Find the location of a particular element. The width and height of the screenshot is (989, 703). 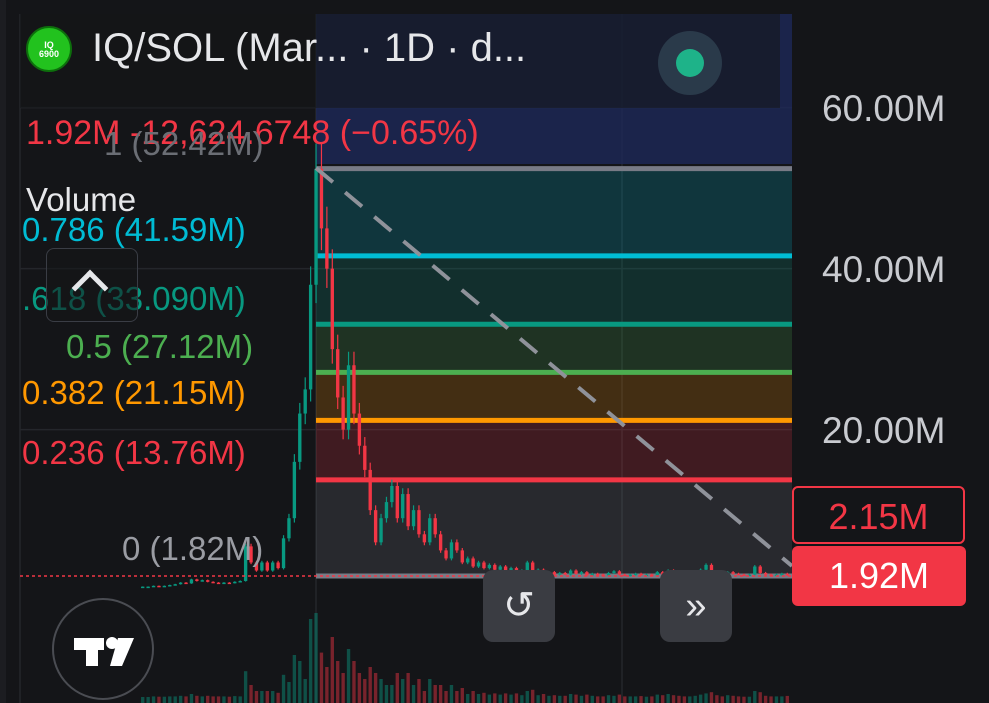

fib-label-0: 0 (1.82M) is located at coordinates (193, 548).